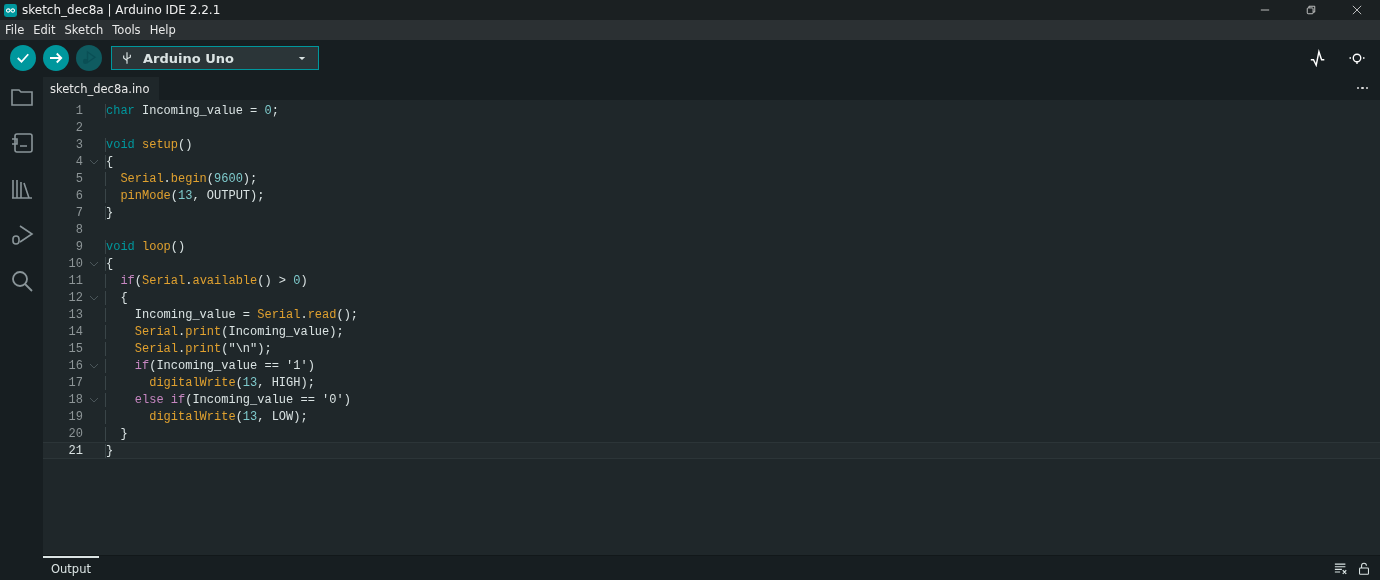 Image resolution: width=1380 pixels, height=580 pixels. What do you see at coordinates (75, 399) in the screenshot?
I see `line-number: 18` at bounding box center [75, 399].